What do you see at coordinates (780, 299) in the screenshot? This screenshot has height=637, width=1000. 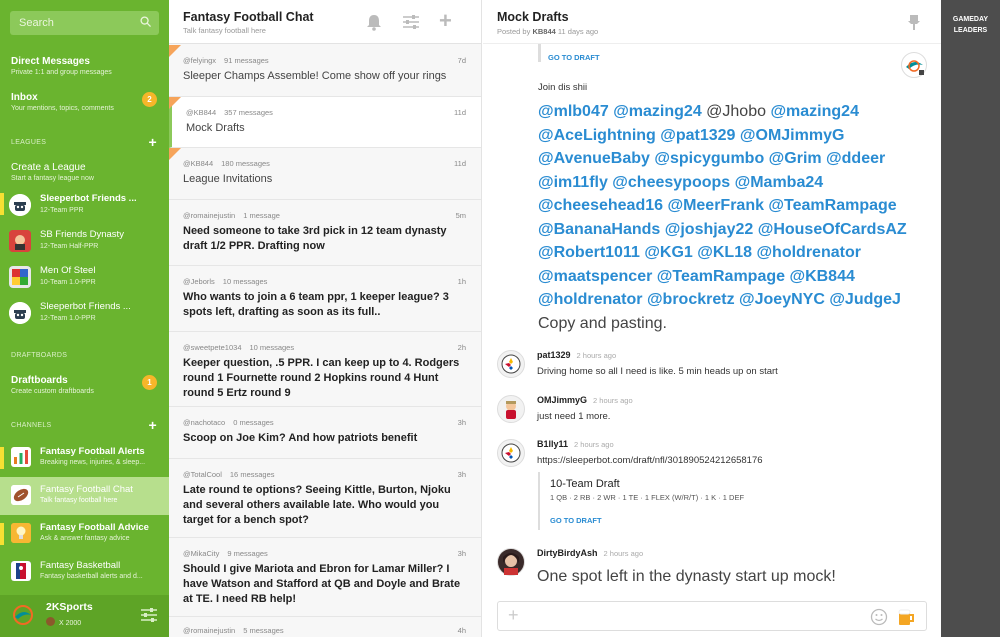 I see `mention-link: @JoeyNYC` at bounding box center [780, 299].